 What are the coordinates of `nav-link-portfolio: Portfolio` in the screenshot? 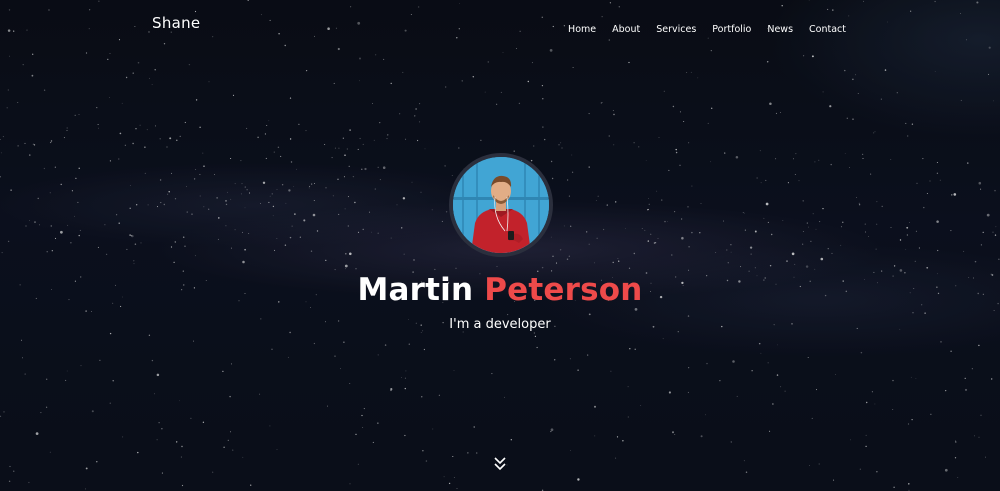 It's located at (731, 29).